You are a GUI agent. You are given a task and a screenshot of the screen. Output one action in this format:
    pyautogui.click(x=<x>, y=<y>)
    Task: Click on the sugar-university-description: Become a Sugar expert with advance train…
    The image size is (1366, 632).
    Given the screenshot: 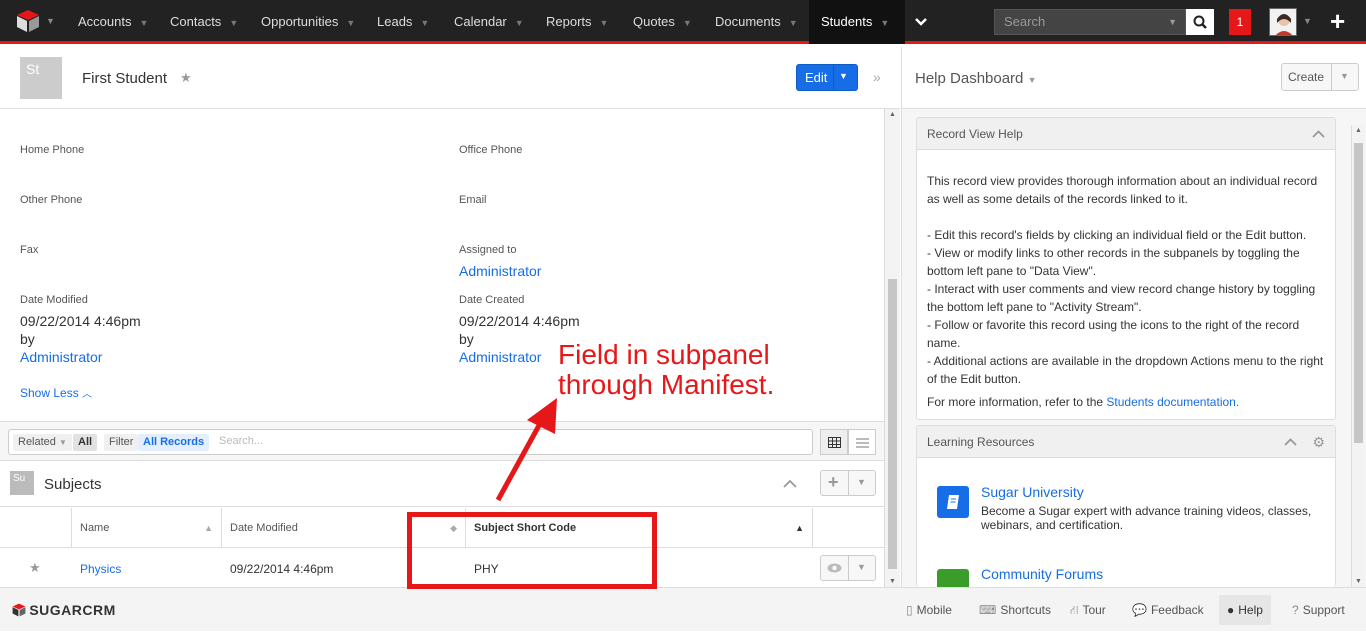 What is the action you would take?
    pyautogui.click(x=1146, y=518)
    